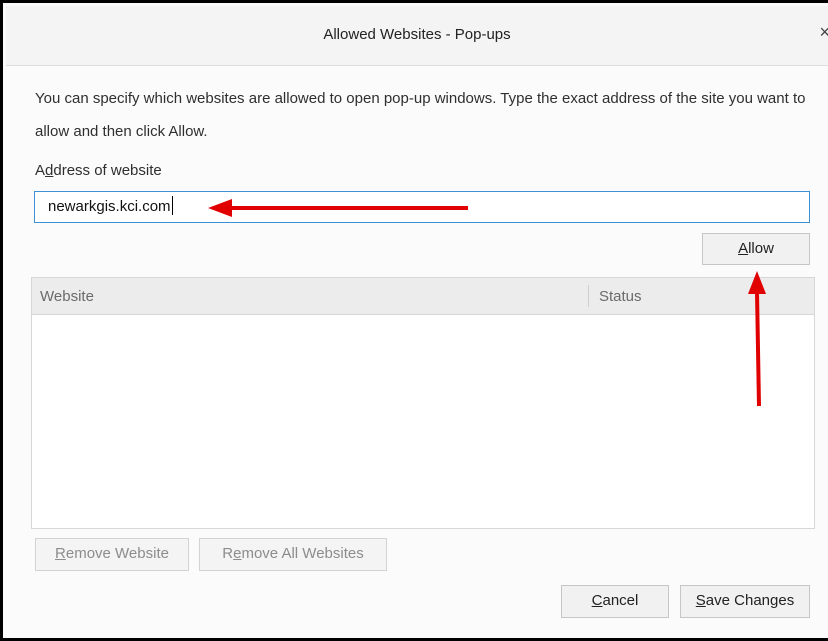 The height and width of the screenshot is (641, 828). I want to click on arrow-to-address-input, so click(338, 208).